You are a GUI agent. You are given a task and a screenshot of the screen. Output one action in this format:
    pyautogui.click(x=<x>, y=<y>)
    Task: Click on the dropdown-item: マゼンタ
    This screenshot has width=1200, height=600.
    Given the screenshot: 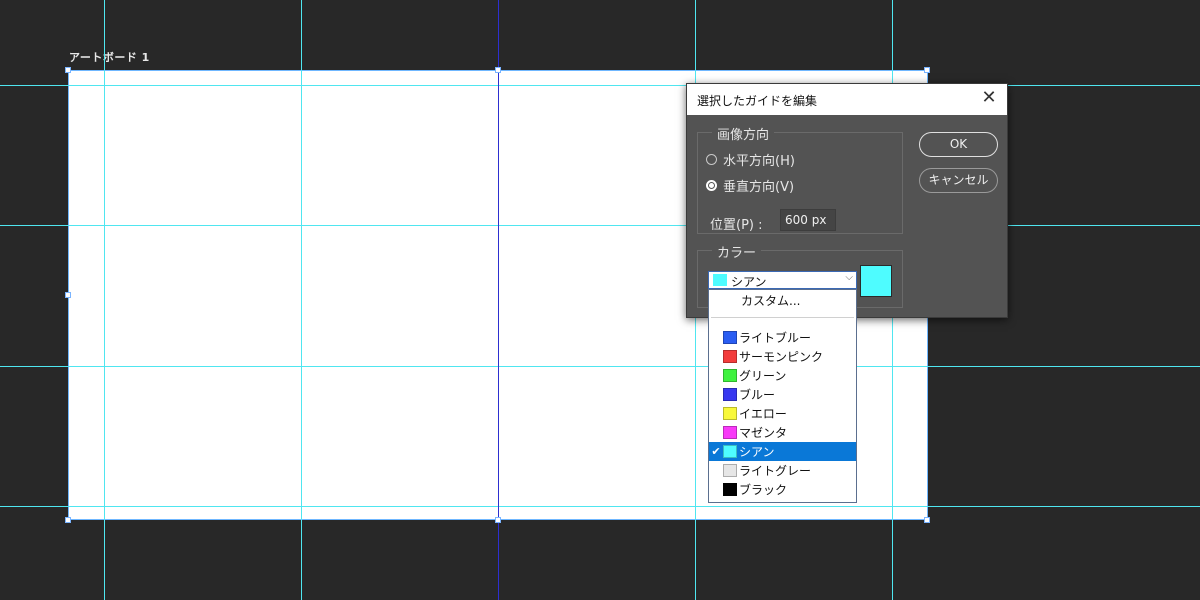 What is the action you would take?
    pyautogui.click(x=782, y=432)
    